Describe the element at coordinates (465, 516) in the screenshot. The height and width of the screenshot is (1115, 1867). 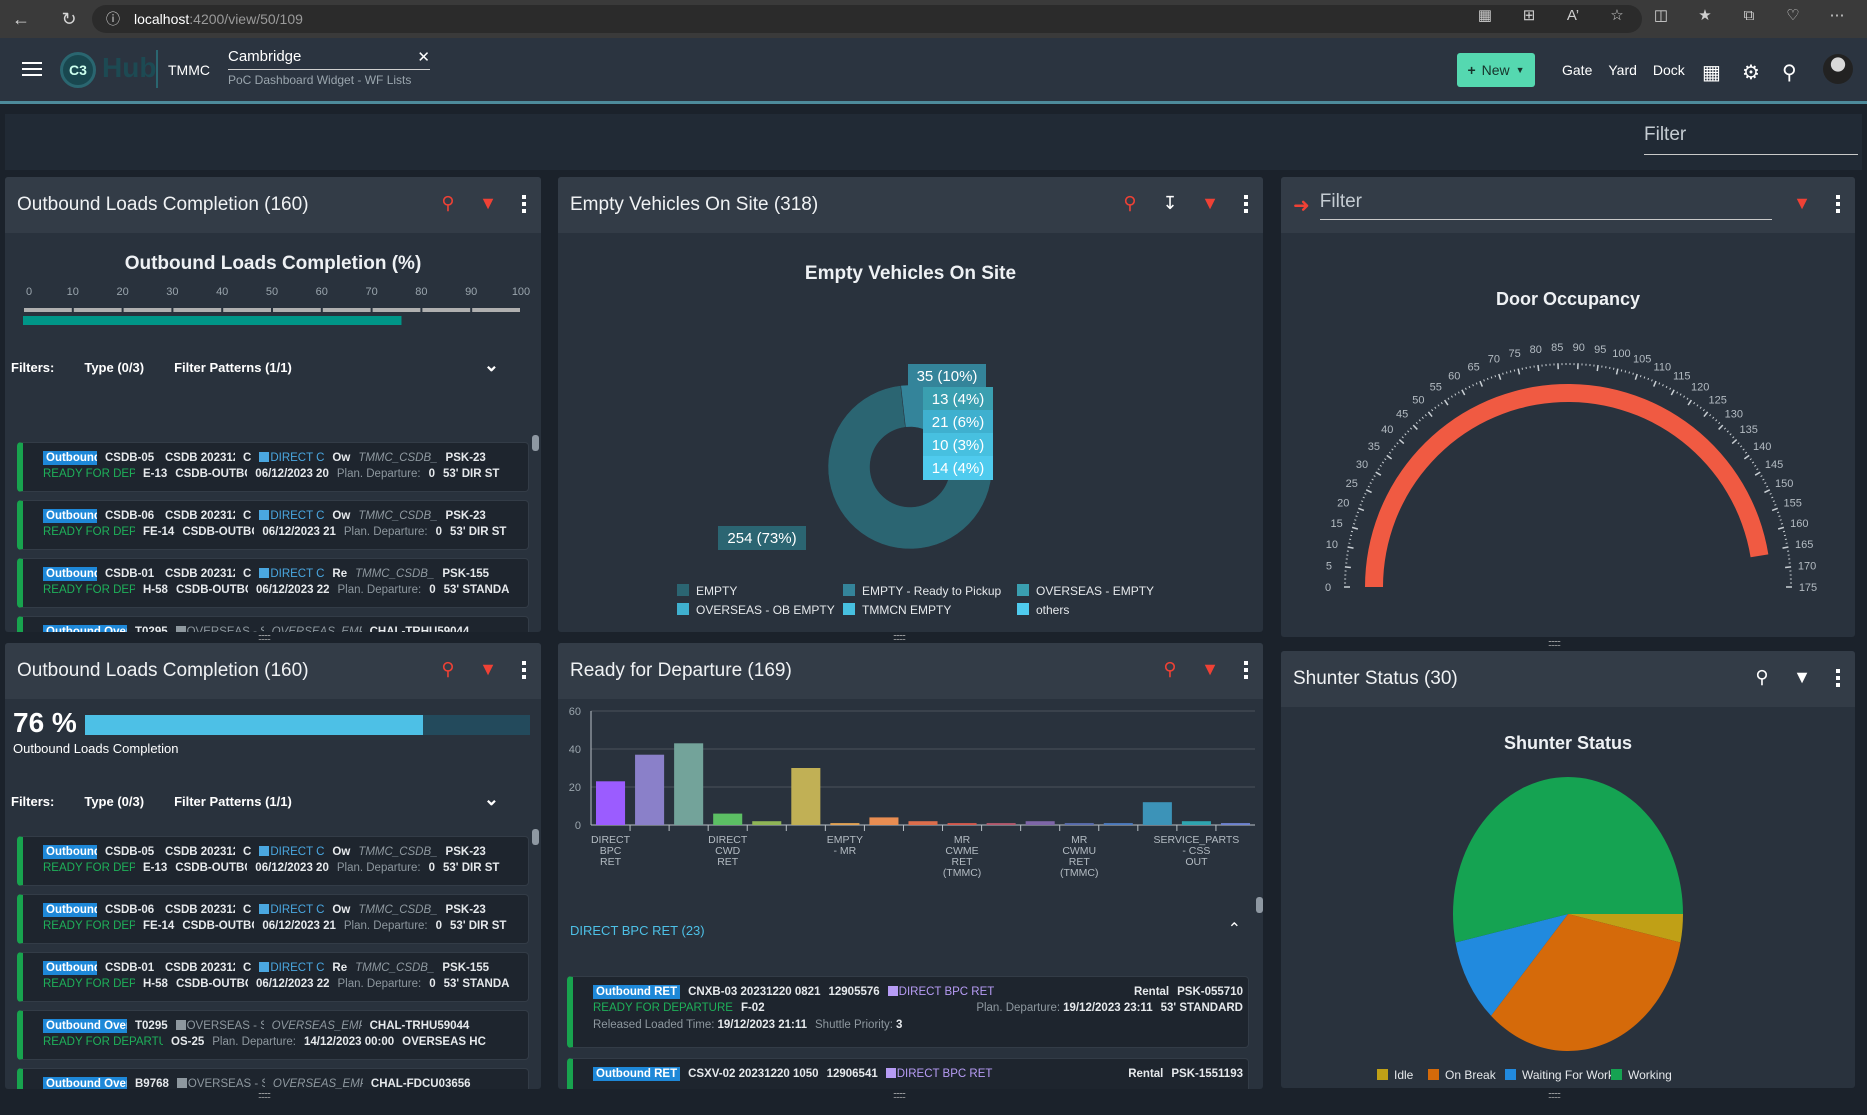
I see `trailer-id: PSK-23` at that location.